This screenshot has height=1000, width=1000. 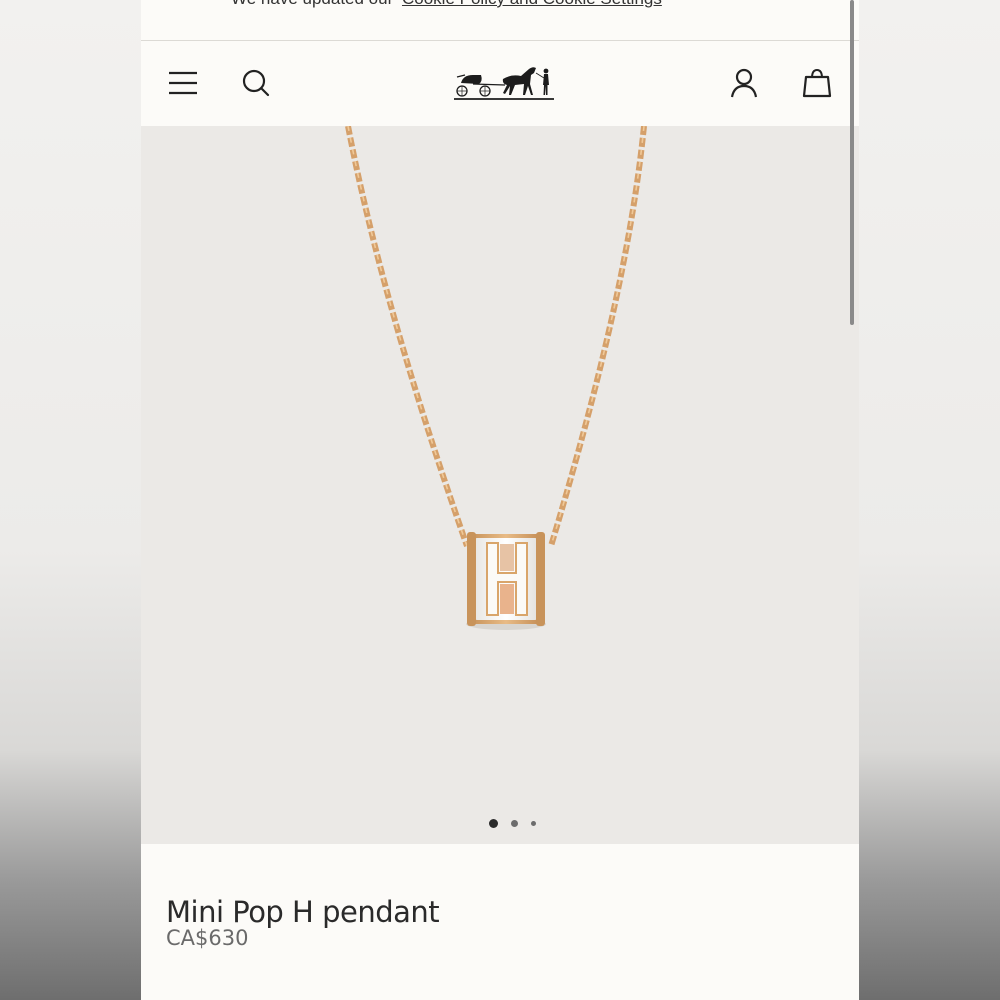 I want to click on menu-button, so click(x=183, y=83).